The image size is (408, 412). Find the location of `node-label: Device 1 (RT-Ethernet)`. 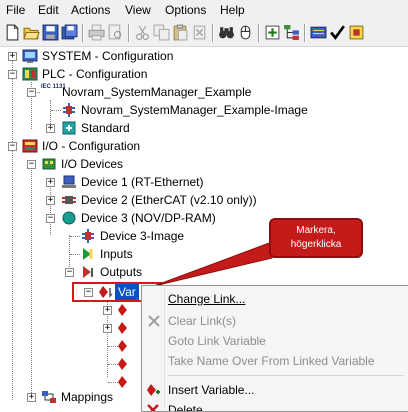

node-label: Device 1 (RT-Ethernet) is located at coordinates (142, 182).